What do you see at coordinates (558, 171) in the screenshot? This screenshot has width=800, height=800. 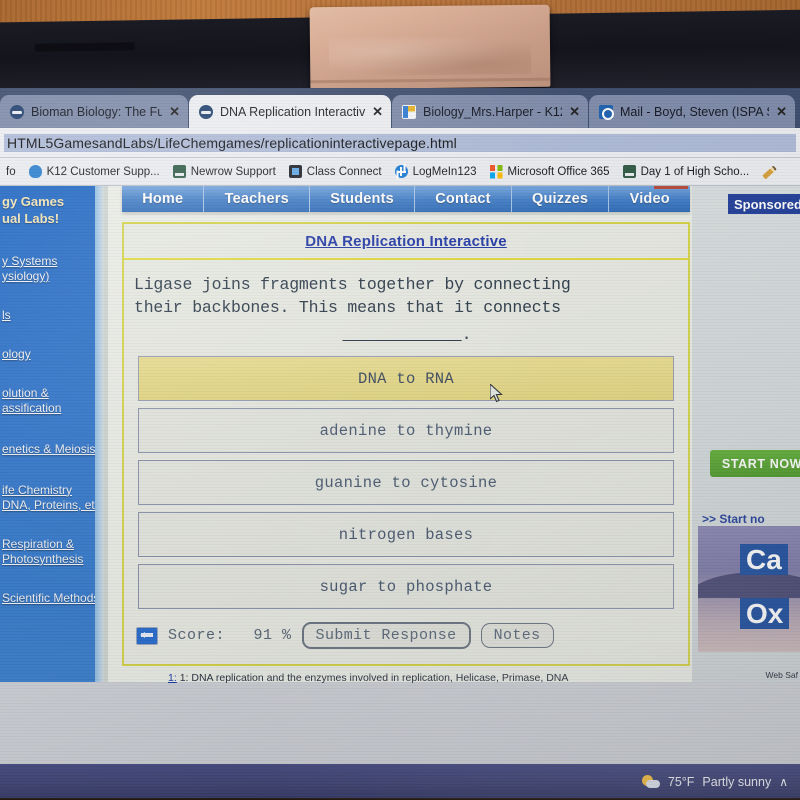 I see `bookmark-label: Microsoft Office 365` at bounding box center [558, 171].